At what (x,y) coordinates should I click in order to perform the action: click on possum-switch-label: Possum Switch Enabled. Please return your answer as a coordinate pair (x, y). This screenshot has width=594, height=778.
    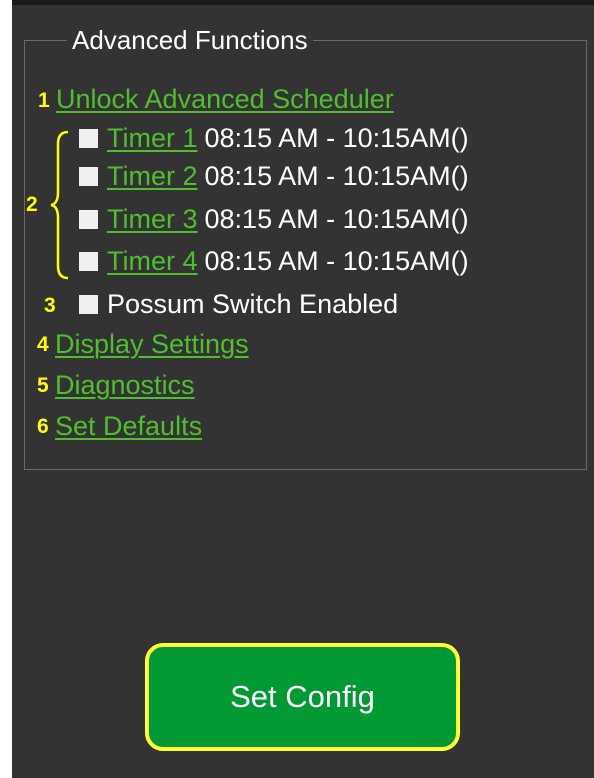
    Looking at the image, I should click on (253, 304).